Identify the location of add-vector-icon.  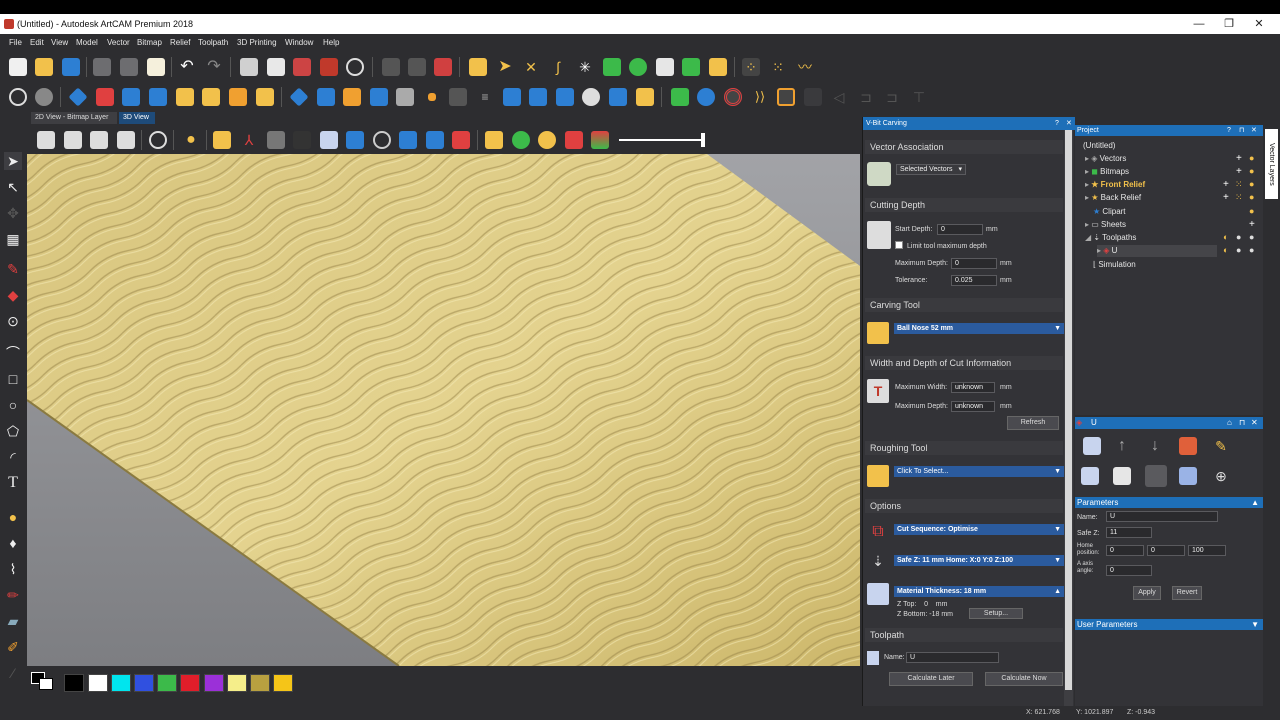
(691, 67).